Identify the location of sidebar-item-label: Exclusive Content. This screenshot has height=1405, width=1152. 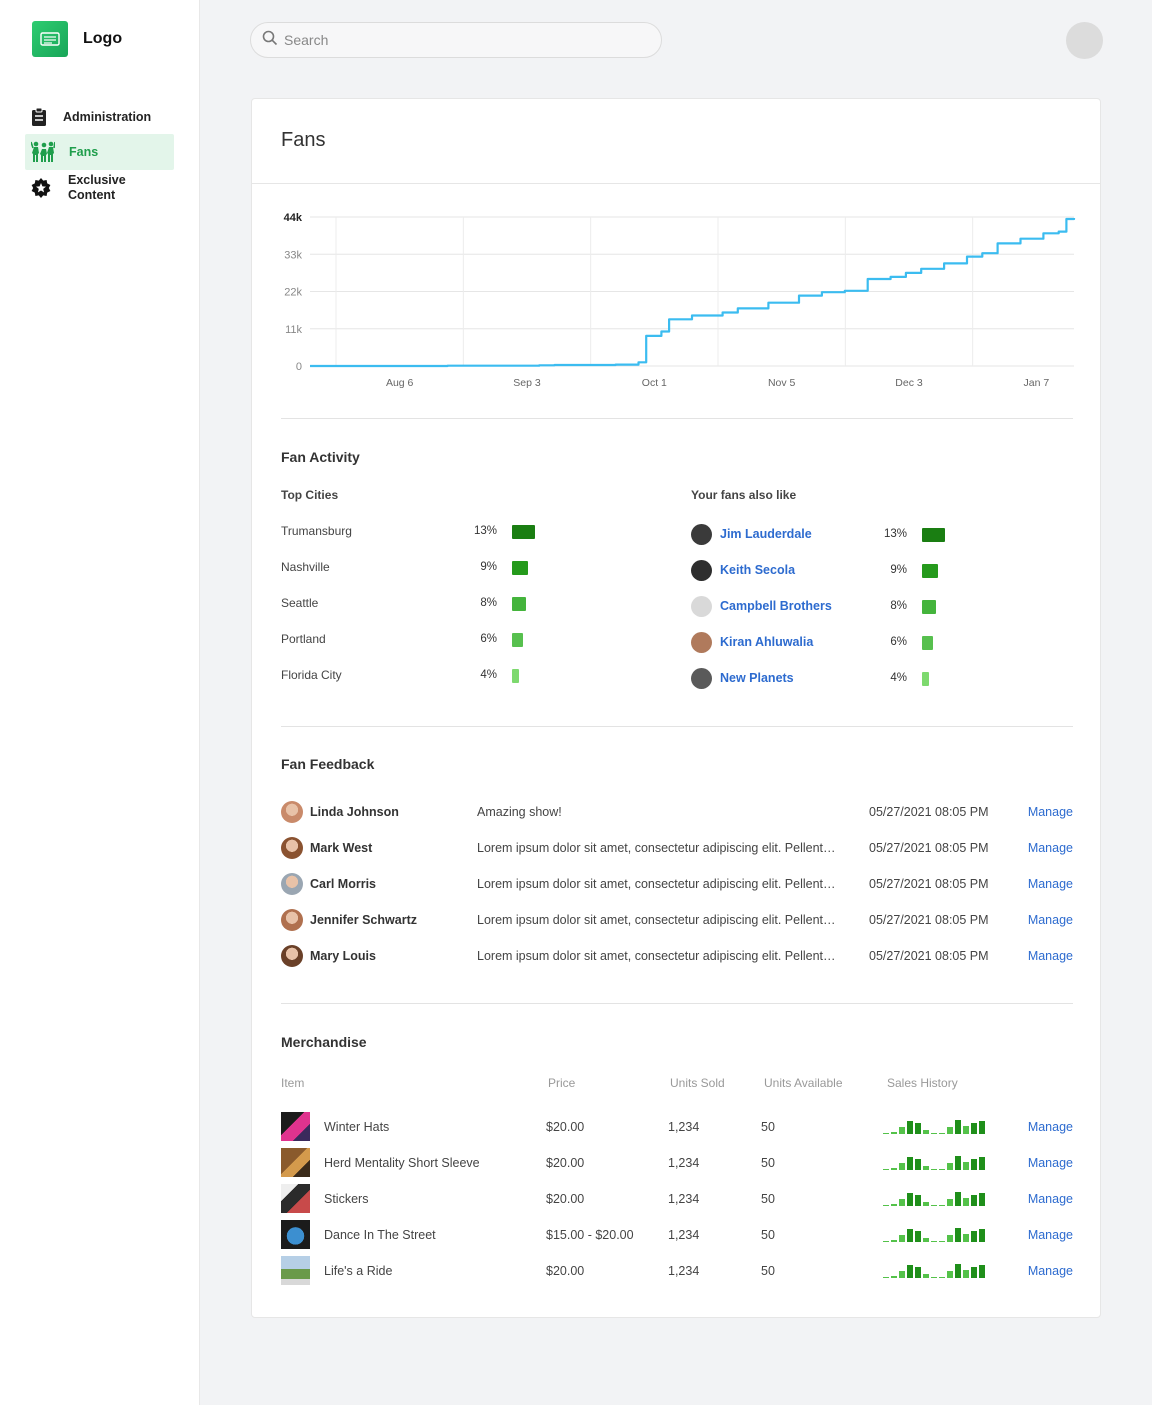
(97, 187).